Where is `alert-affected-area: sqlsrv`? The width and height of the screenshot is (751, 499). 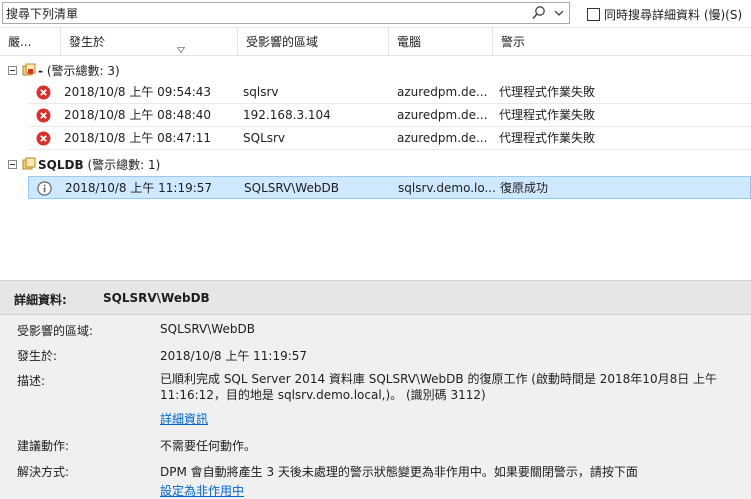 alert-affected-area: sqlsrv is located at coordinates (261, 92).